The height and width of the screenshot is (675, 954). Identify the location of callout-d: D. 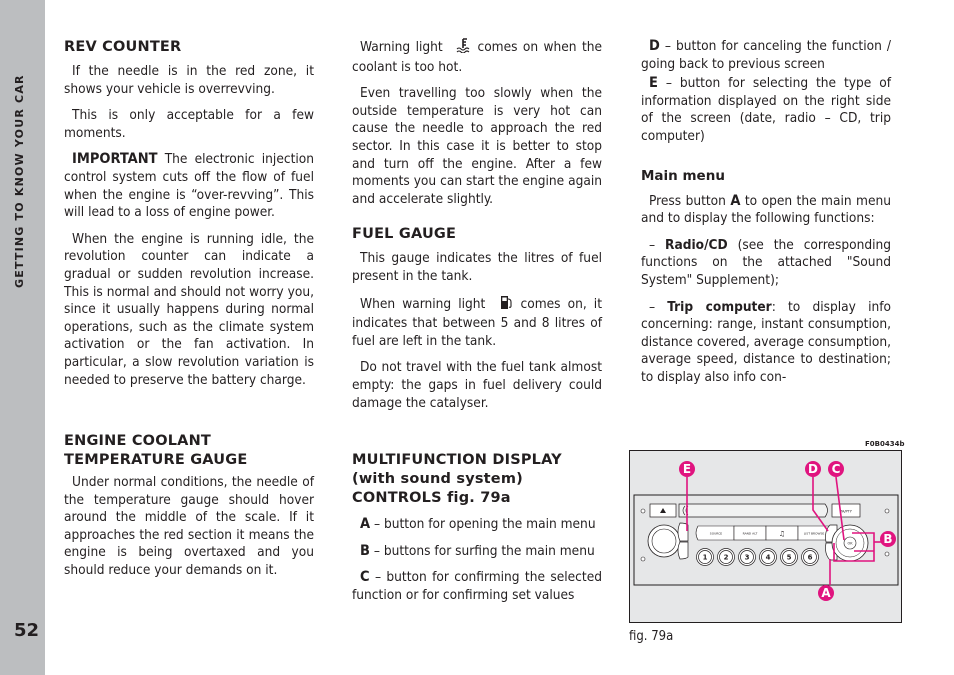
(813, 469).